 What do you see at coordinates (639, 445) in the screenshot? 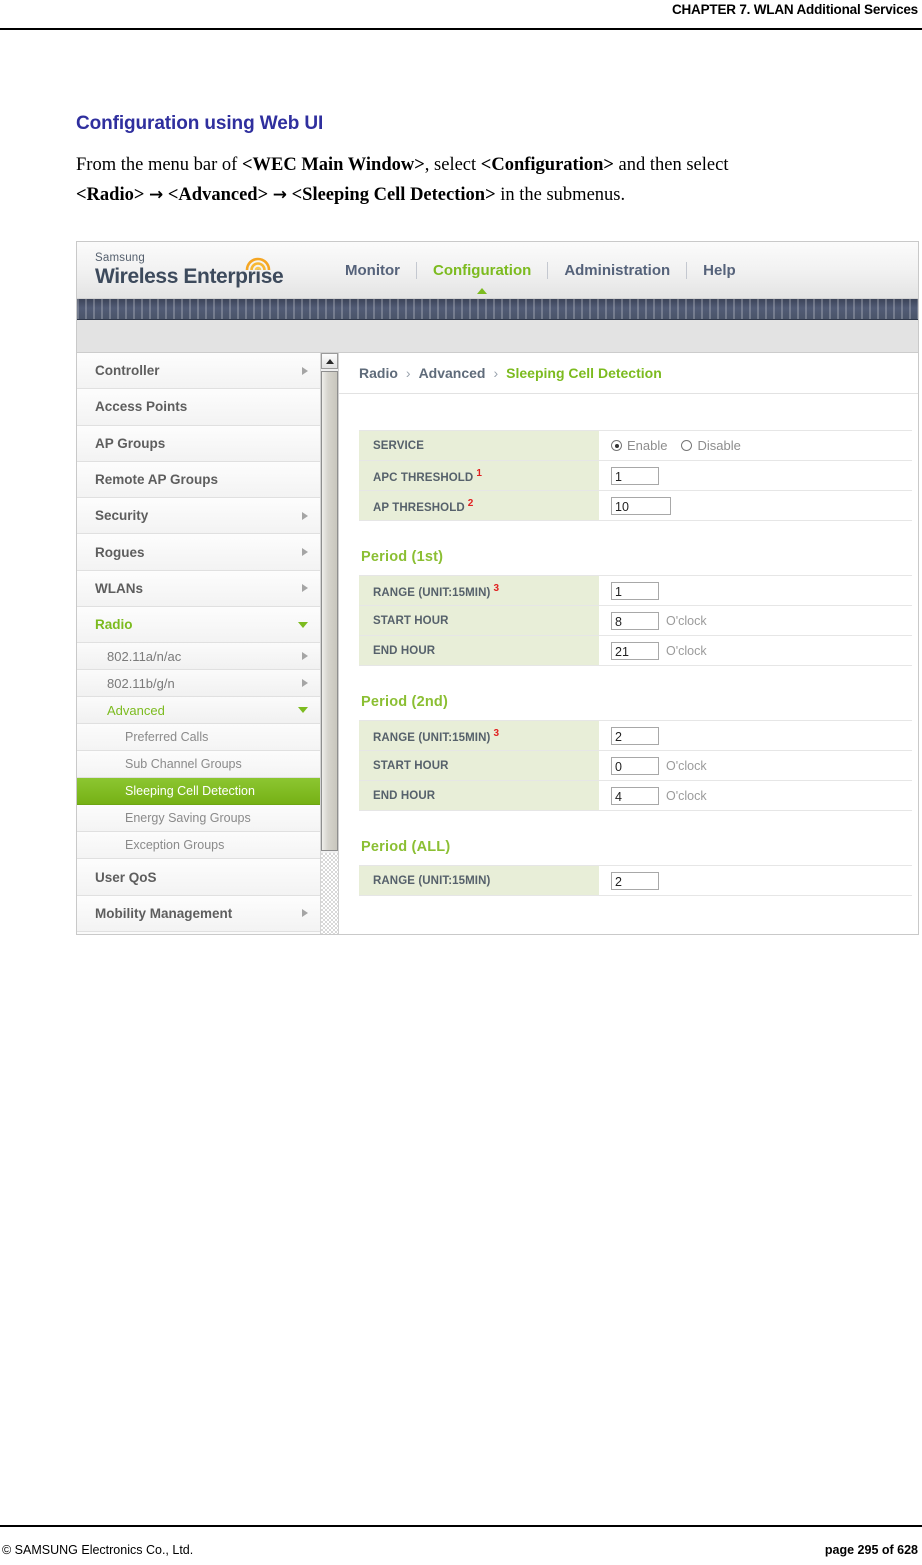
I see `radio-option-enable: Enable` at bounding box center [639, 445].